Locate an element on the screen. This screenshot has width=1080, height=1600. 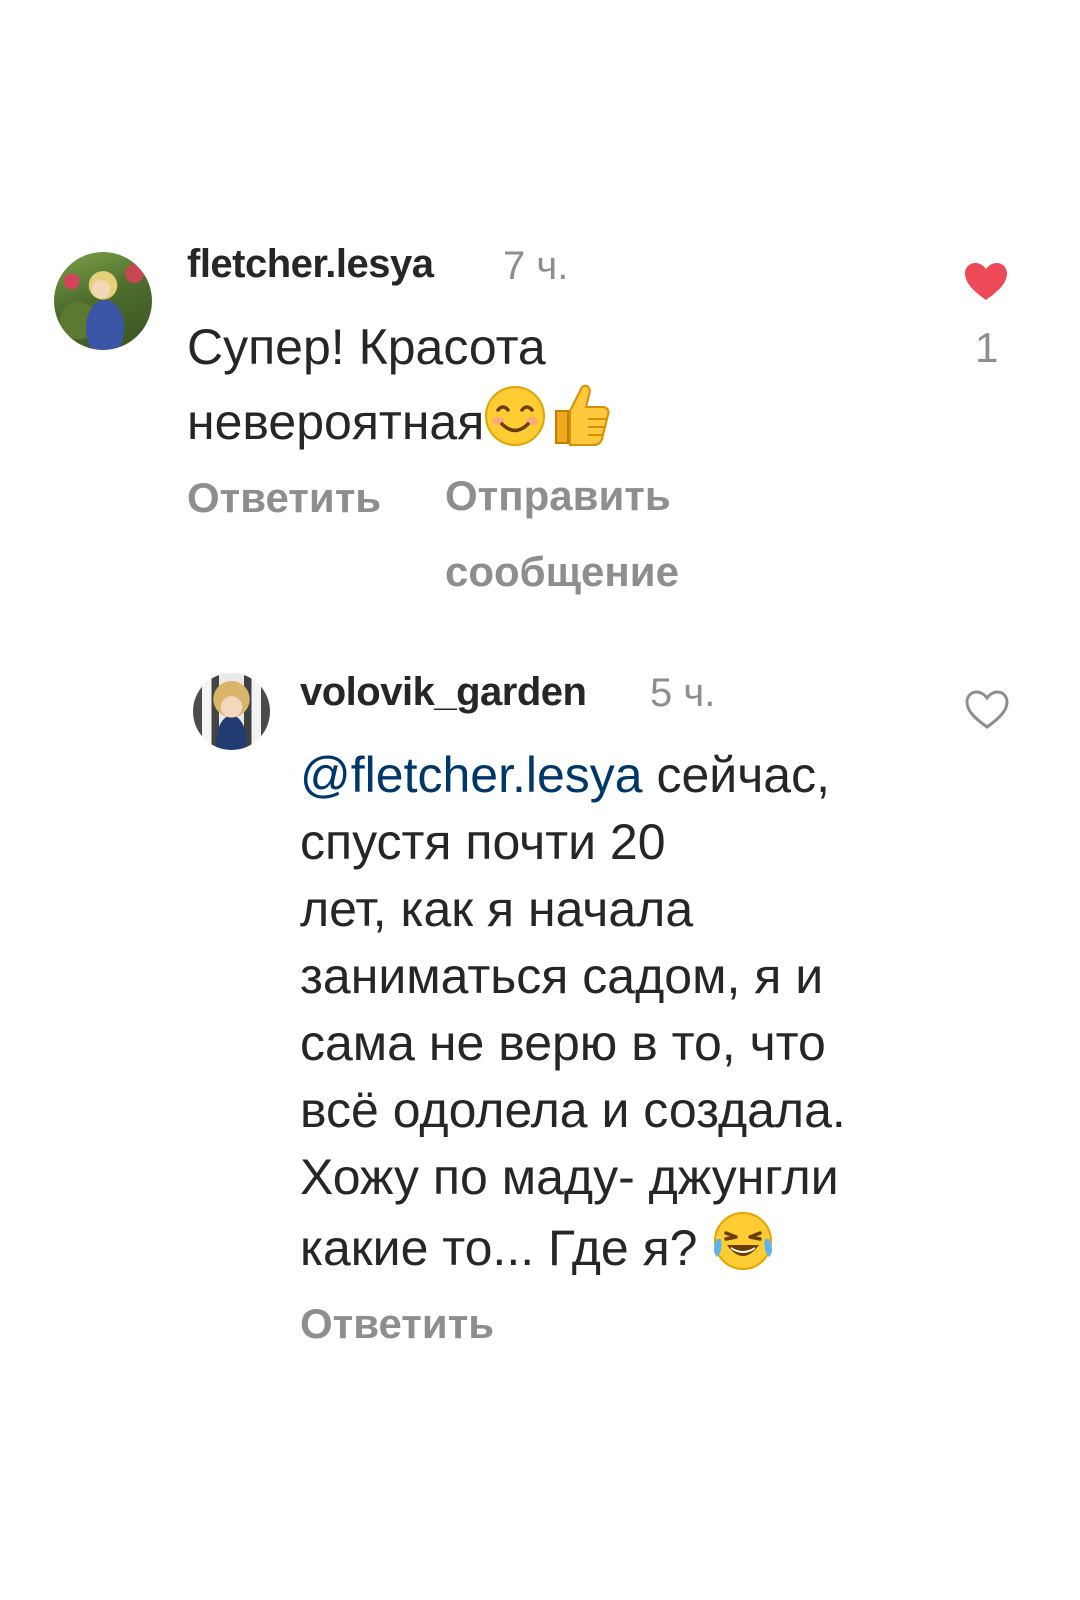
mention-link: @fletcher.lesya is located at coordinates (471, 775).